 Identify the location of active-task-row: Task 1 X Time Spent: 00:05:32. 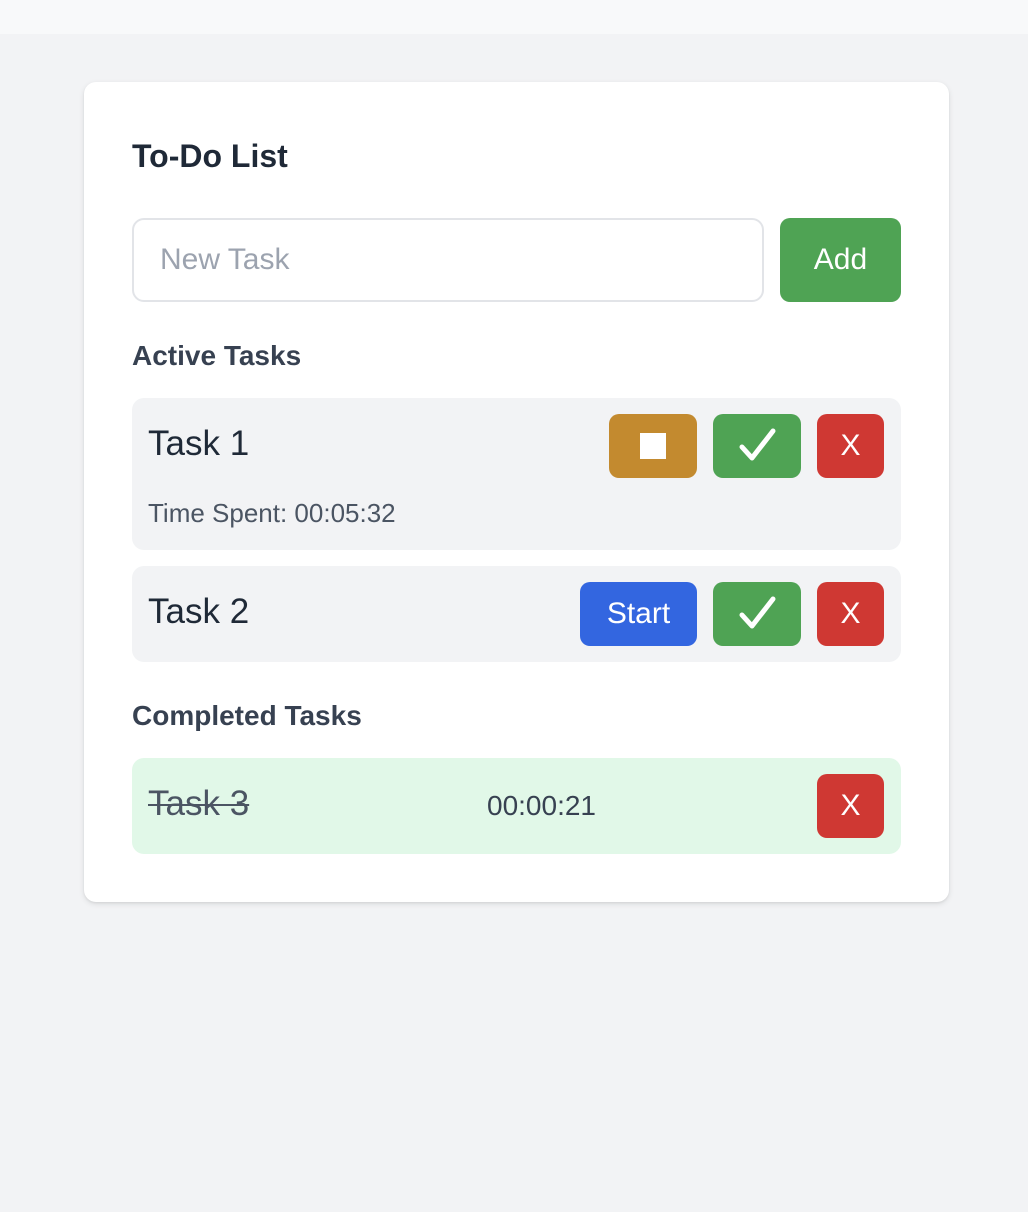
(516, 474).